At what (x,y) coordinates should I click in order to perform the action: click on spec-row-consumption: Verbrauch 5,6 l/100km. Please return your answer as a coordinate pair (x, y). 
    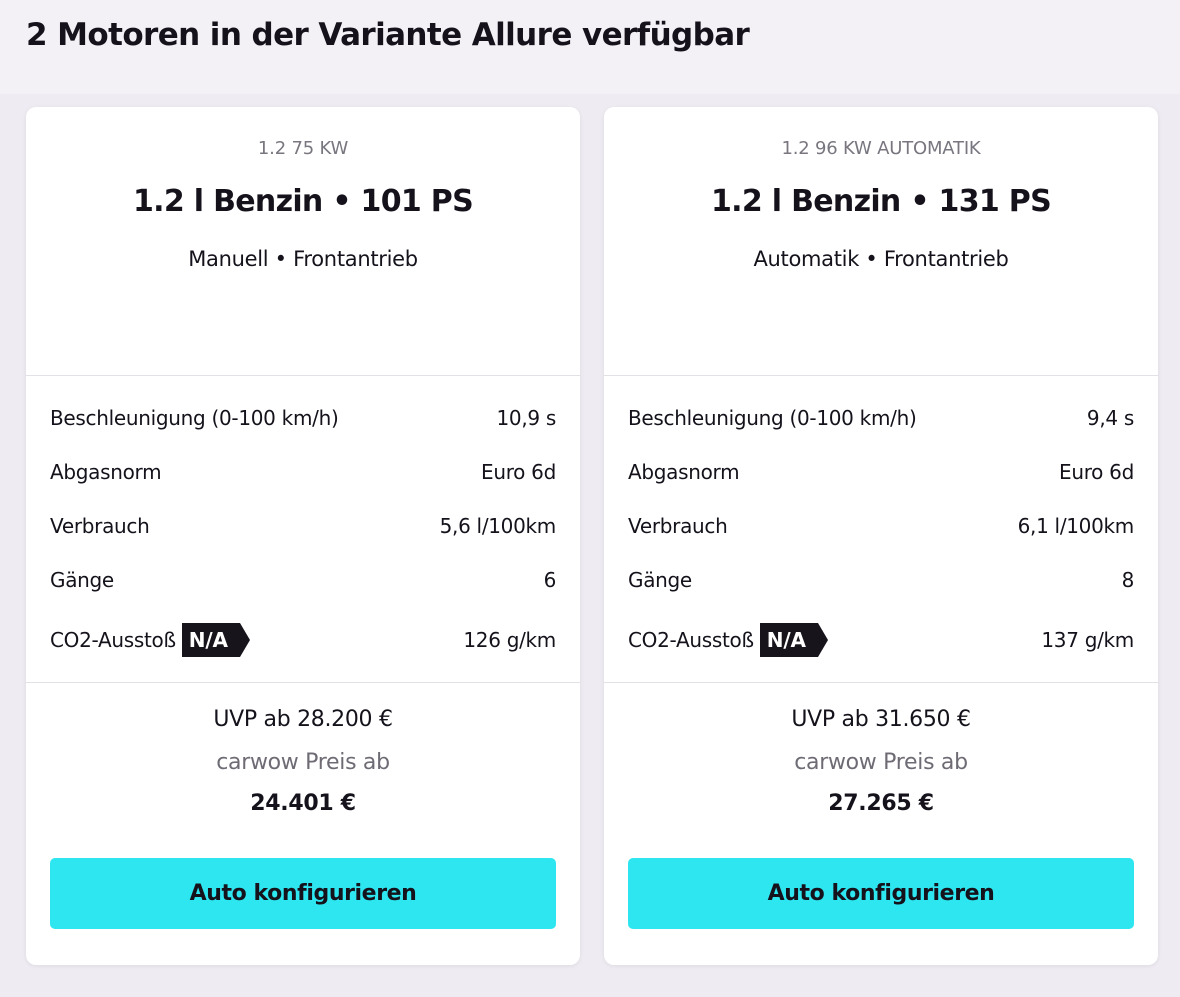
    Looking at the image, I should click on (303, 526).